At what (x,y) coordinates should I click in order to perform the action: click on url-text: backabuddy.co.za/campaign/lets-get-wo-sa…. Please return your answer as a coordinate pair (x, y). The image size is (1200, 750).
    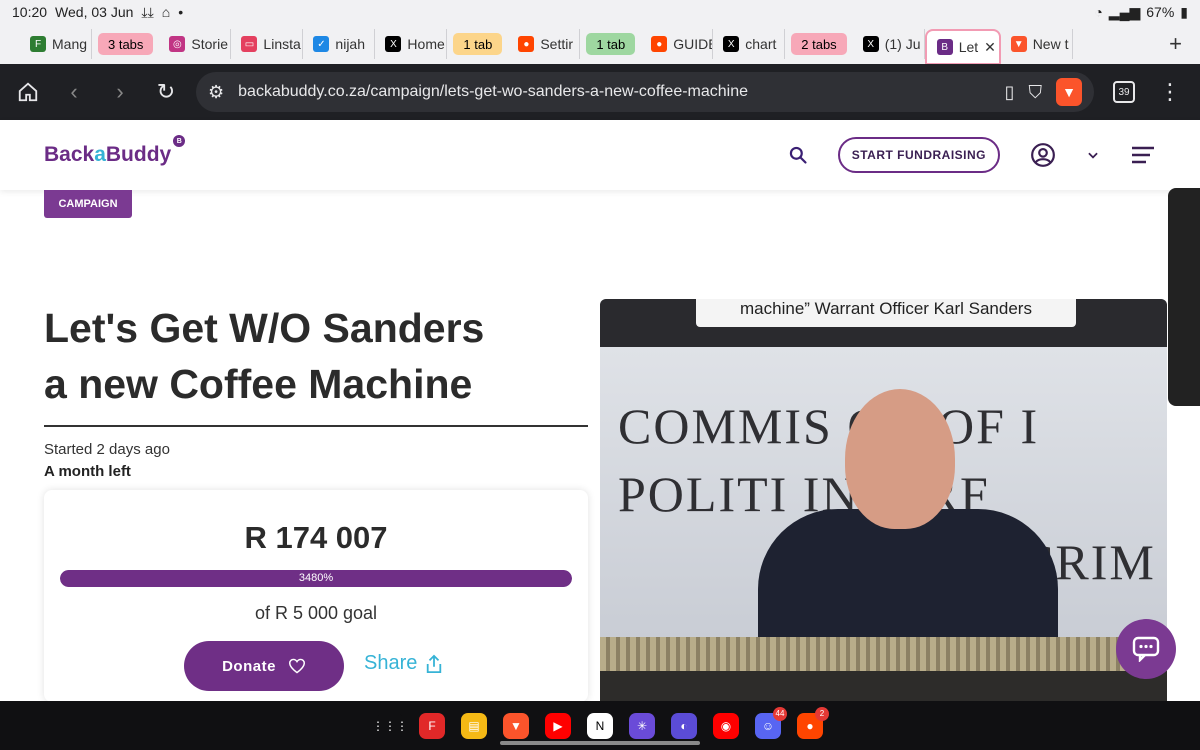
    Looking at the image, I should click on (493, 91).